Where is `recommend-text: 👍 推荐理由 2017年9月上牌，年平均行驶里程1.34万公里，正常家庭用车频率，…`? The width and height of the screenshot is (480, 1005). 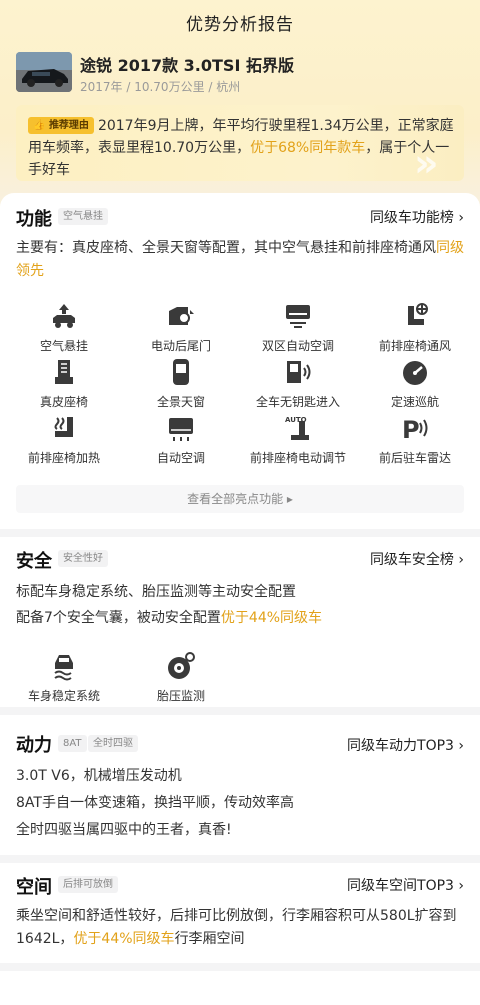
recommend-text: 👍 推荐理由 2017年9月上牌，年平均行驶里程1.34万公里，正常家庭用车频率，… is located at coordinates (242, 148).